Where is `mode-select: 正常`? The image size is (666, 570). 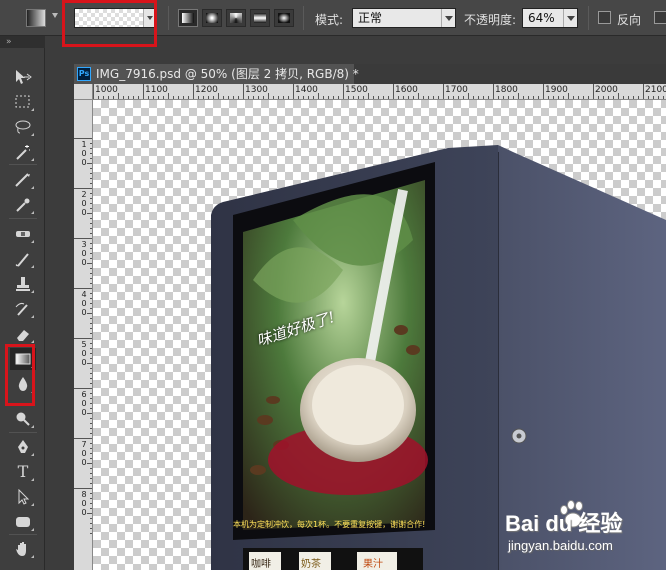
mode-select: 正常 is located at coordinates (404, 18).